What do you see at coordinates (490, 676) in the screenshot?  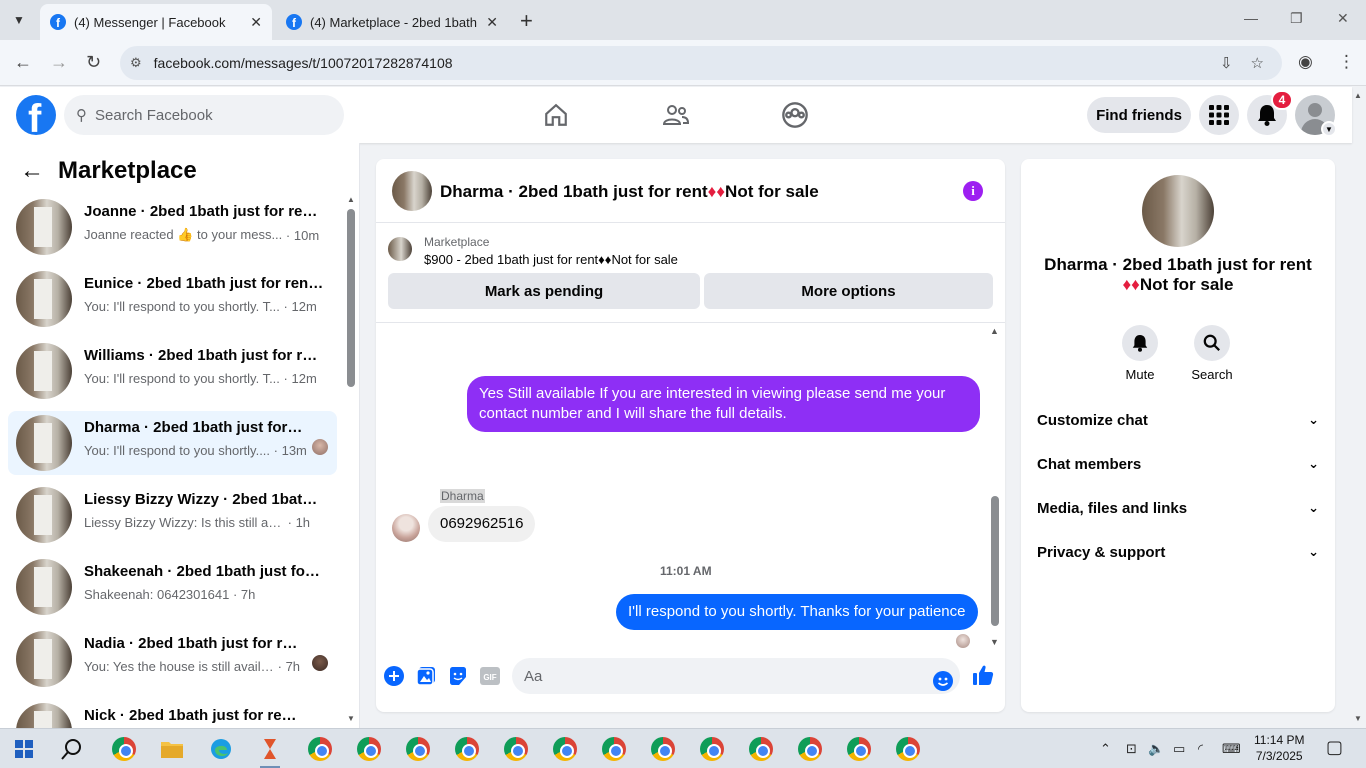 I see `gif-icon: GIF` at bounding box center [490, 676].